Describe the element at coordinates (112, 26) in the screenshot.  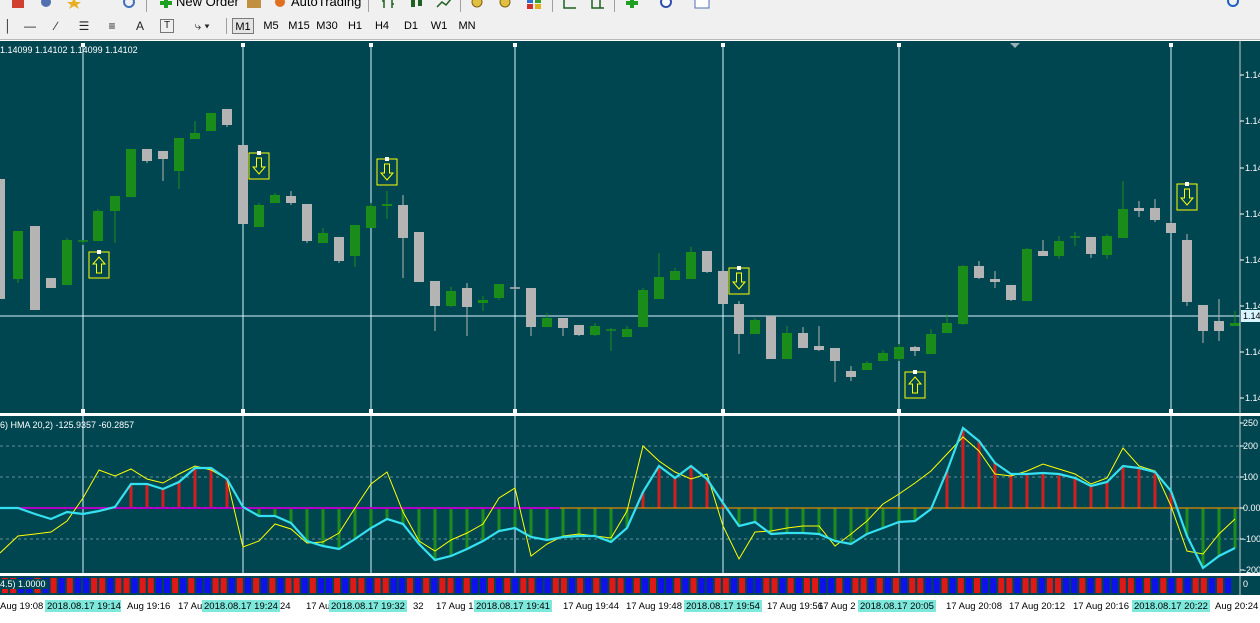
I see `fibonacci-icon: ≡` at that location.